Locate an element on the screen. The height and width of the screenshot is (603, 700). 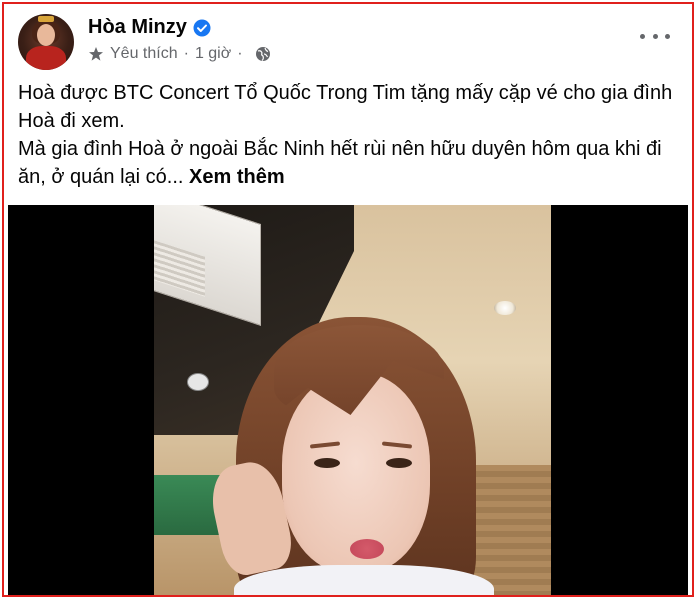
see-more-link: Xem thêm is located at coordinates (237, 177).